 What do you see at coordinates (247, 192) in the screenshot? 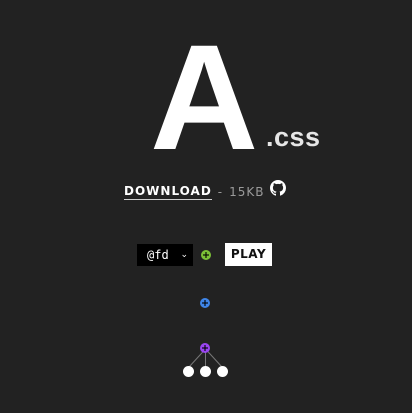
I see `file-size: 15KB` at bounding box center [247, 192].